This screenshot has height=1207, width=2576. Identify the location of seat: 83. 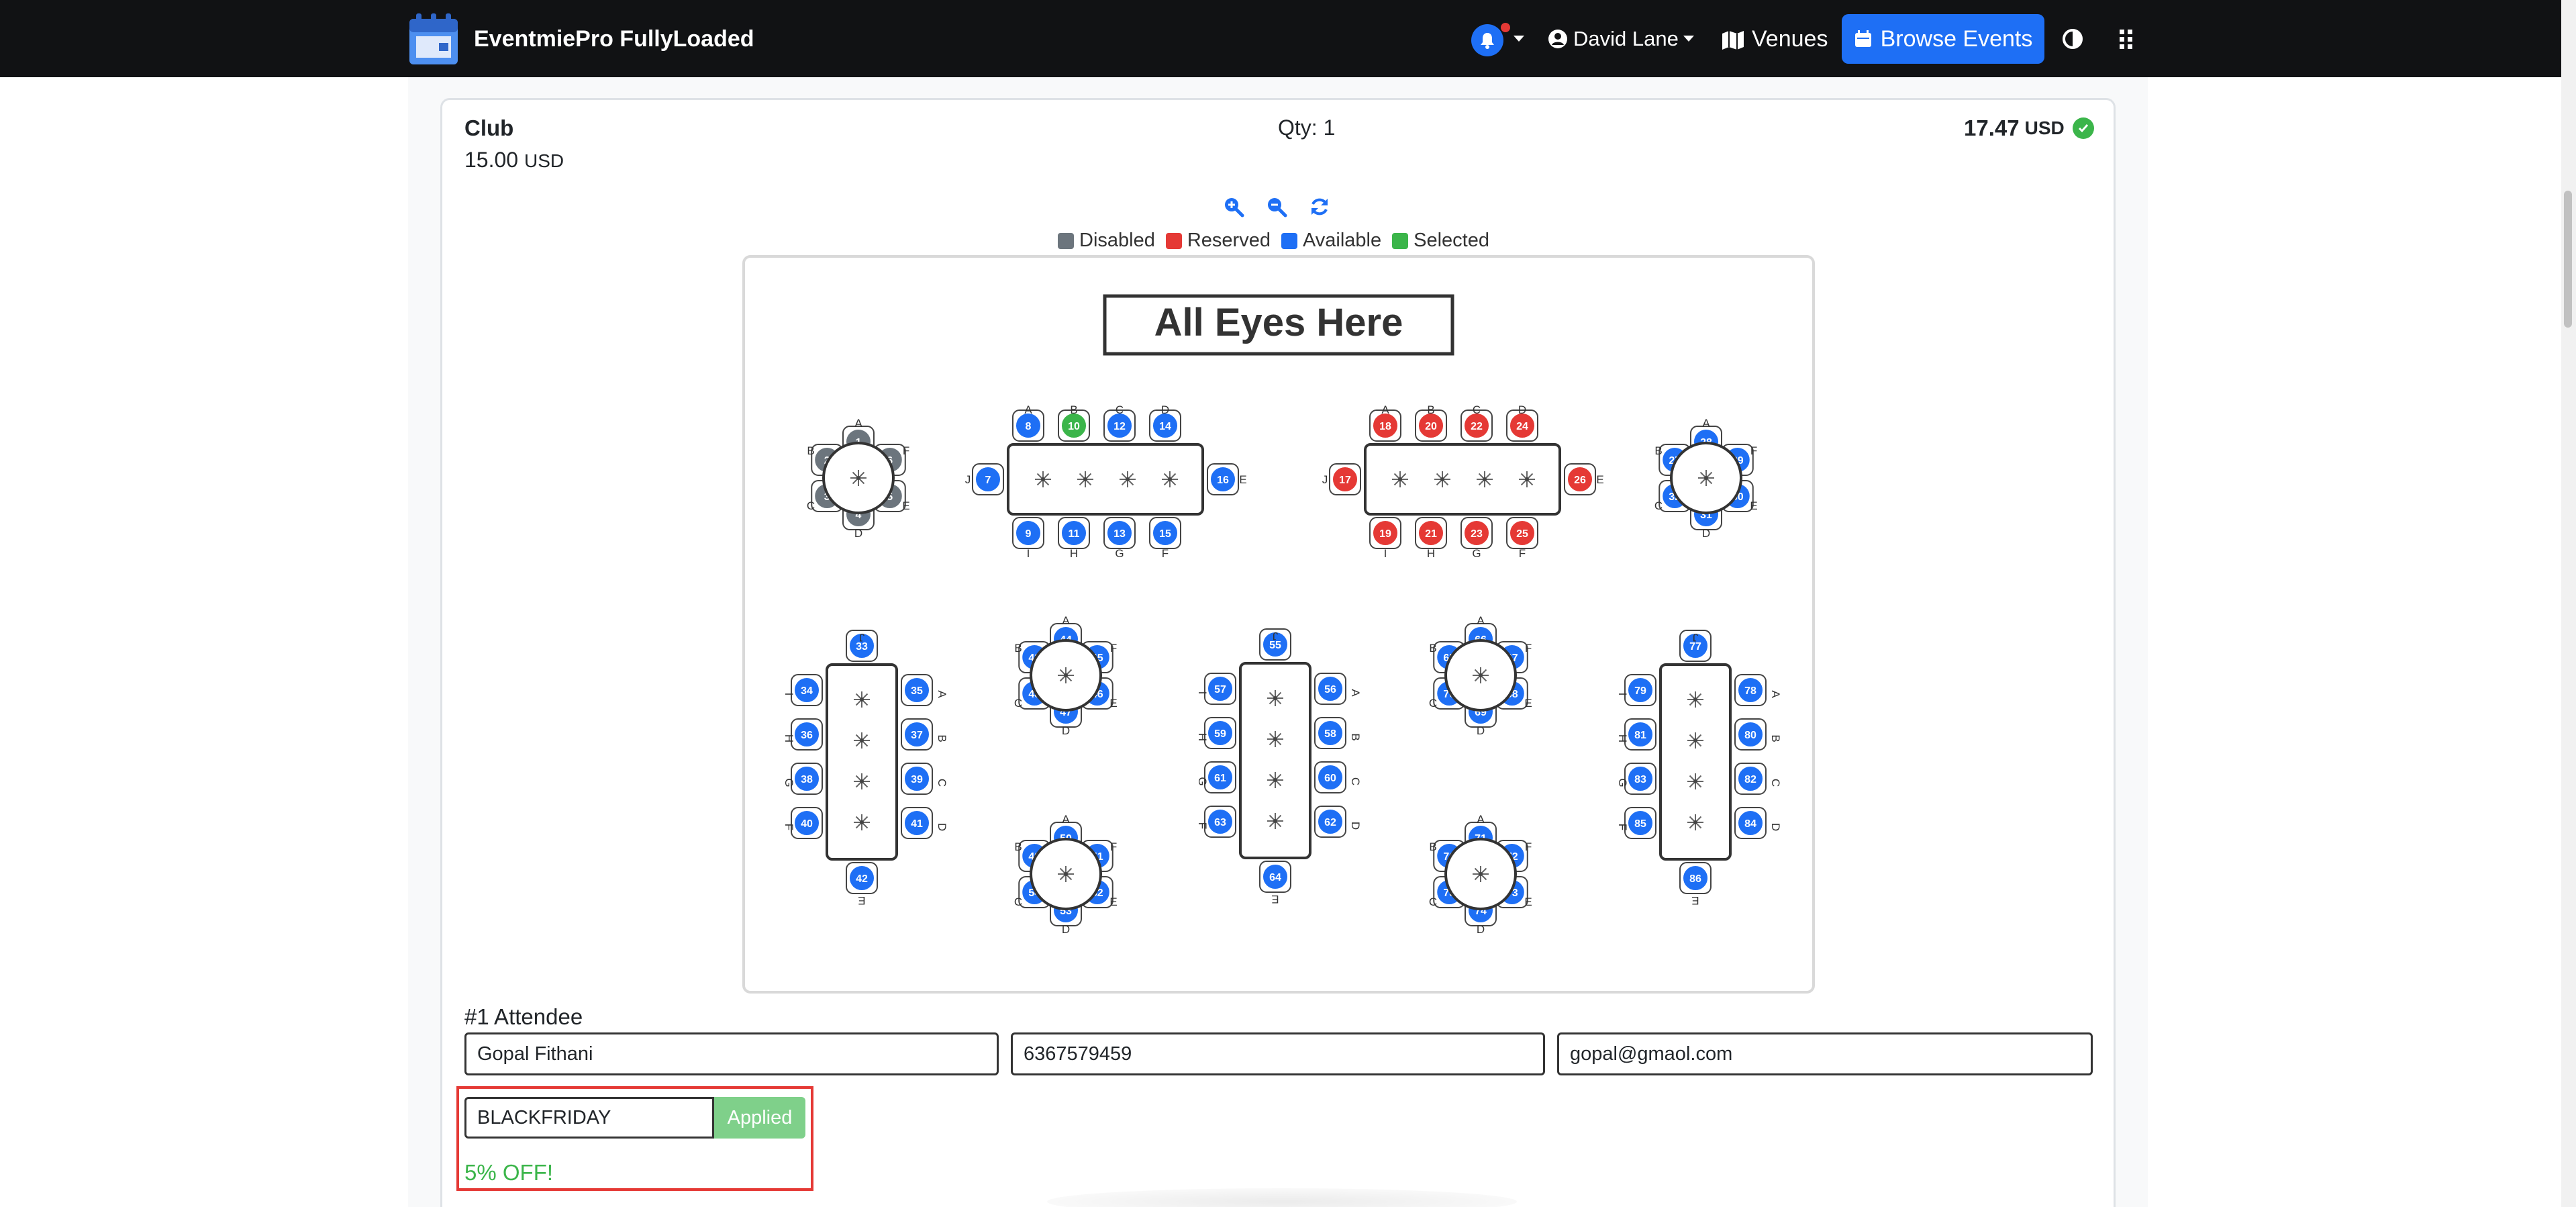
(1640, 778).